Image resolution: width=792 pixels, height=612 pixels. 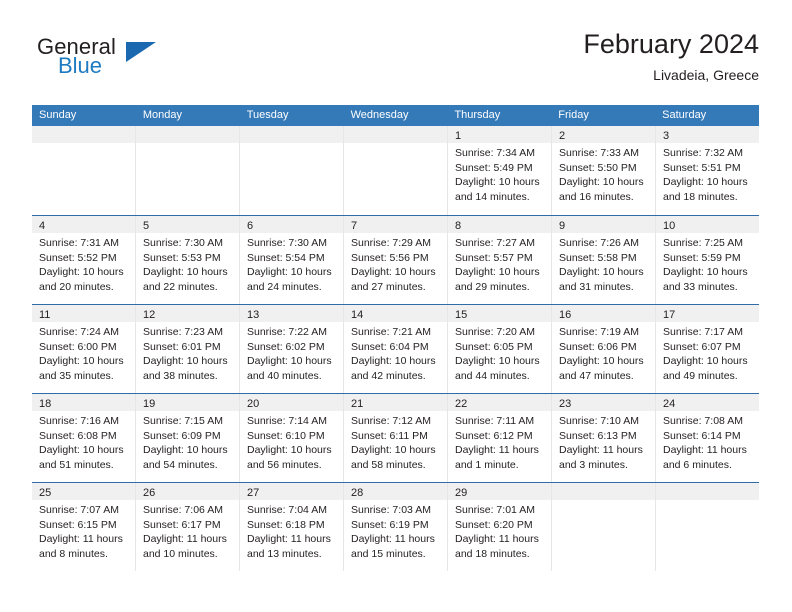 What do you see at coordinates (180, 375) in the screenshot?
I see `daylight-line-cont: and 38 minutes.` at bounding box center [180, 375].